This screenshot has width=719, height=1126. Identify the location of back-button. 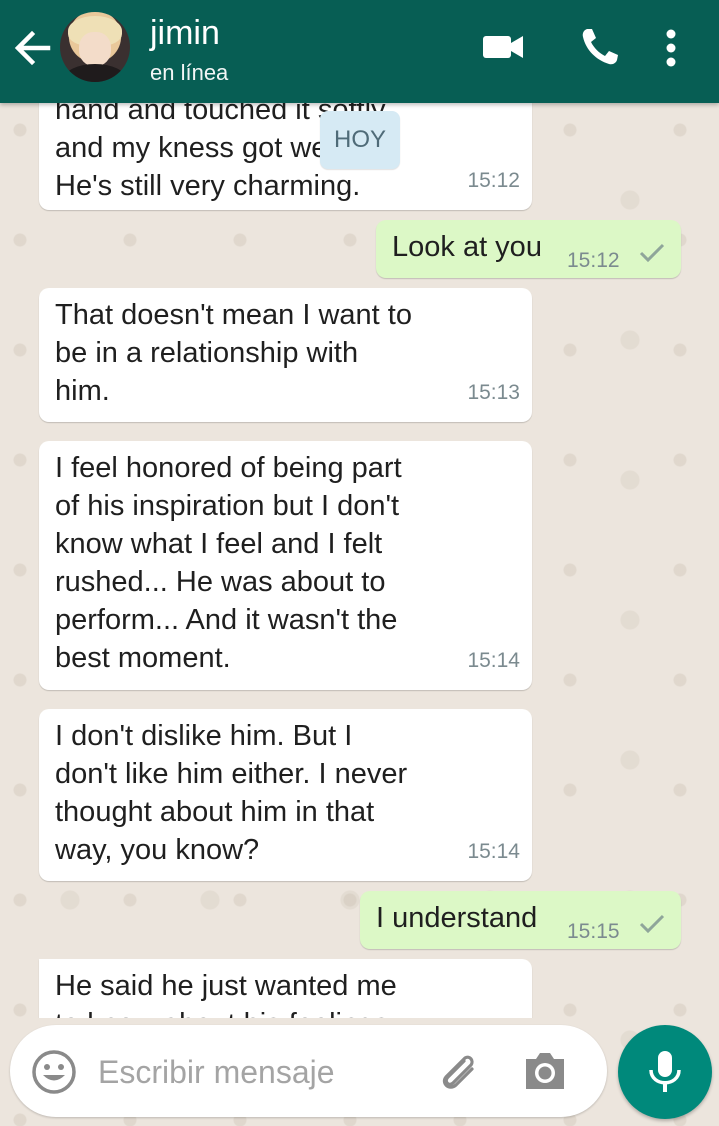
(32, 48).